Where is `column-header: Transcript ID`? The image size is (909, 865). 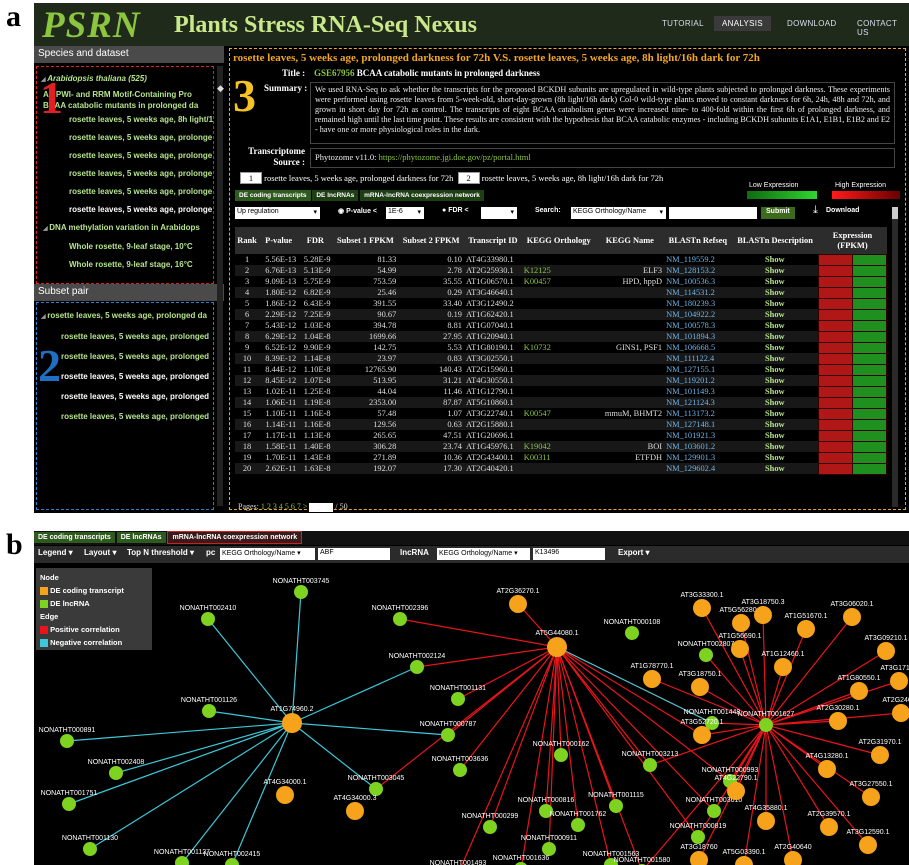
column-header: Transcript ID is located at coordinates (492, 240).